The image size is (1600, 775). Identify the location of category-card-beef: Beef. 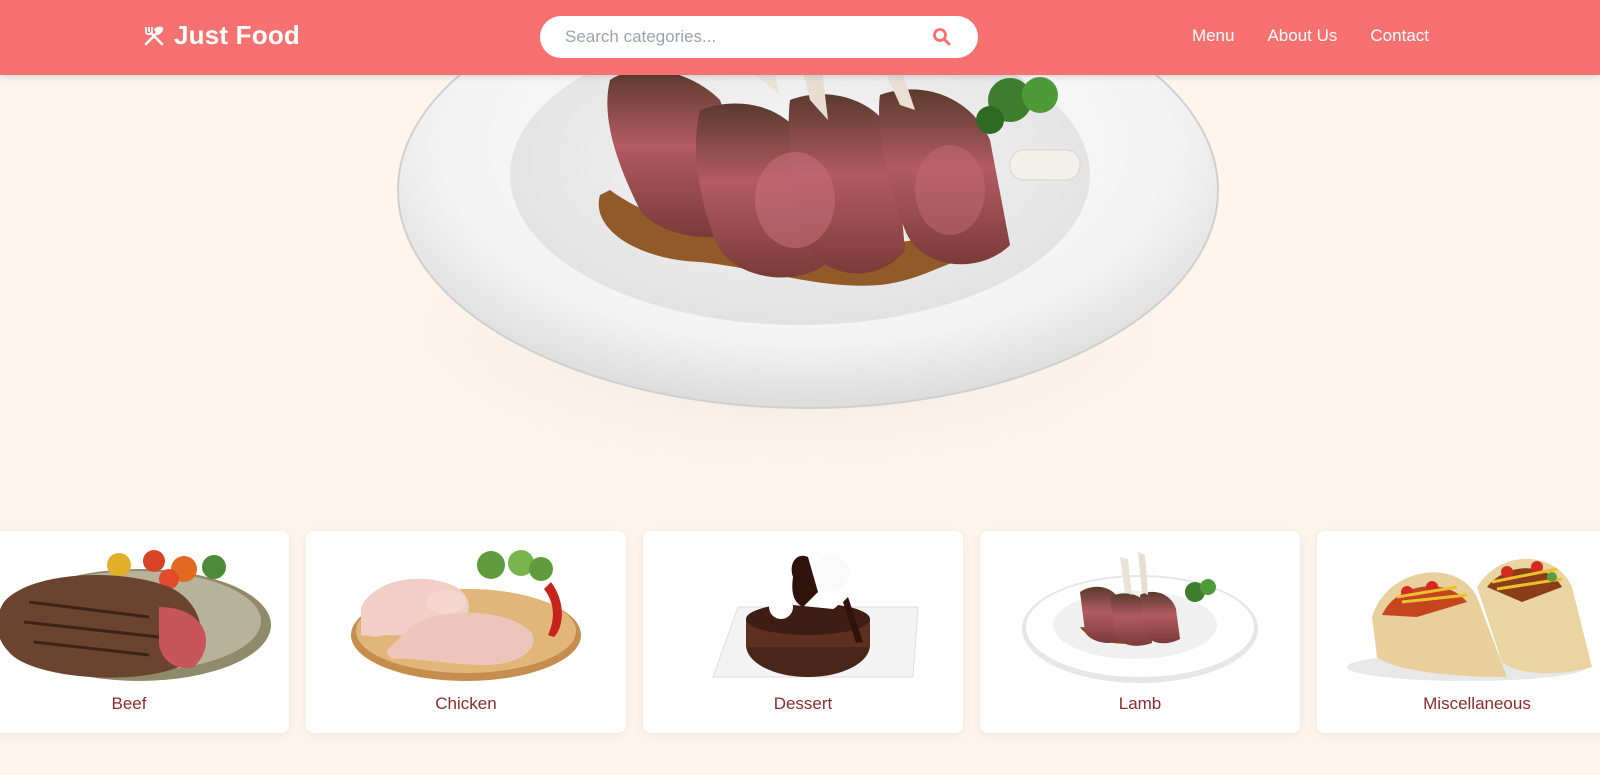
(144, 632).